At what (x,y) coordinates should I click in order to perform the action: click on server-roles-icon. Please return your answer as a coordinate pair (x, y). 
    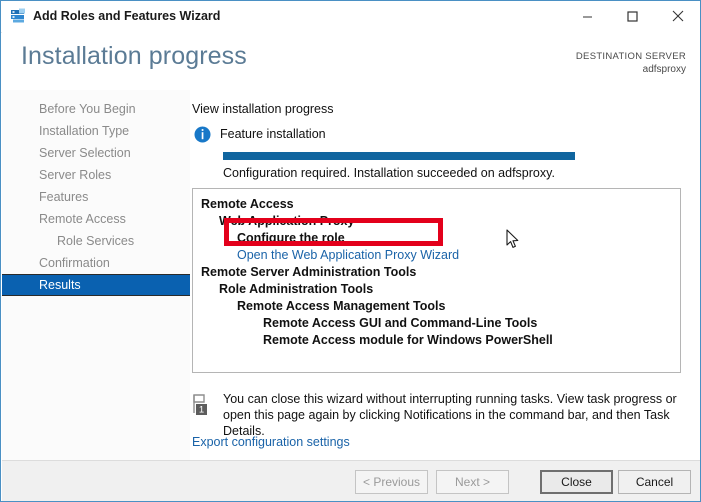
    Looking at the image, I should click on (18, 16).